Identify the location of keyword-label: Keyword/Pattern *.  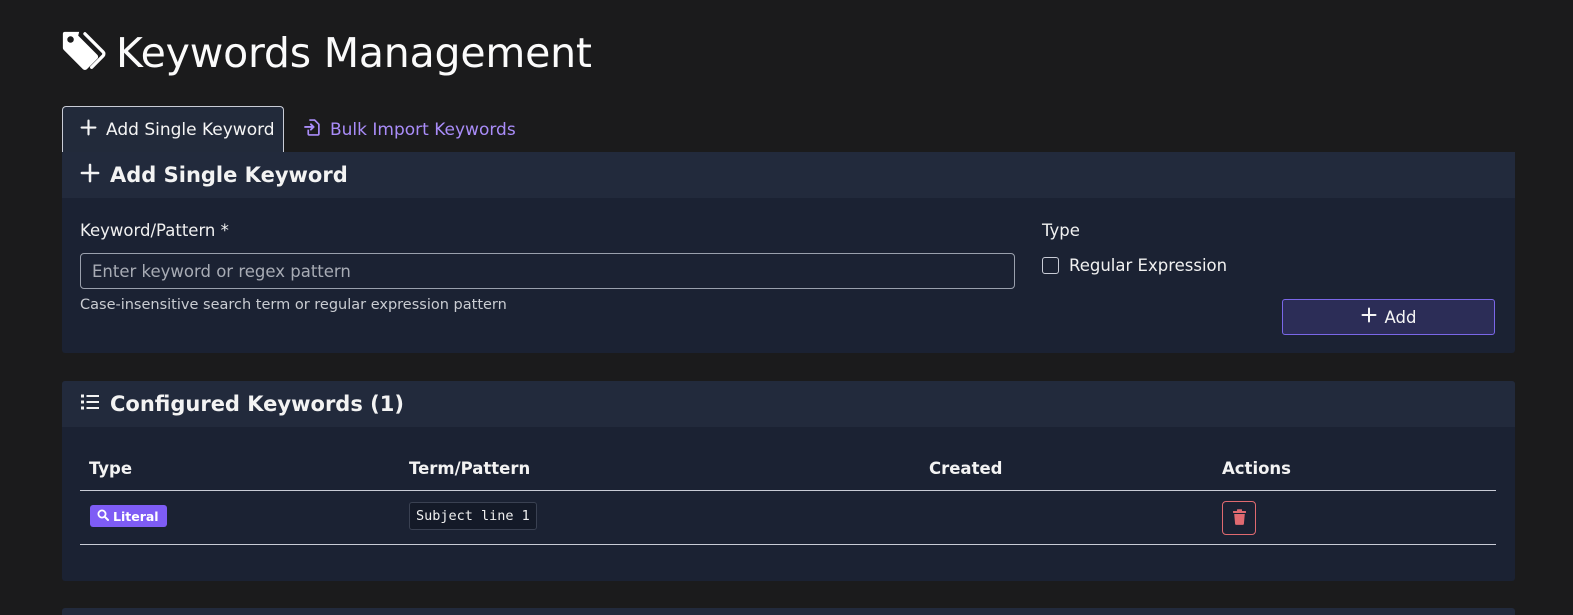
(154, 230).